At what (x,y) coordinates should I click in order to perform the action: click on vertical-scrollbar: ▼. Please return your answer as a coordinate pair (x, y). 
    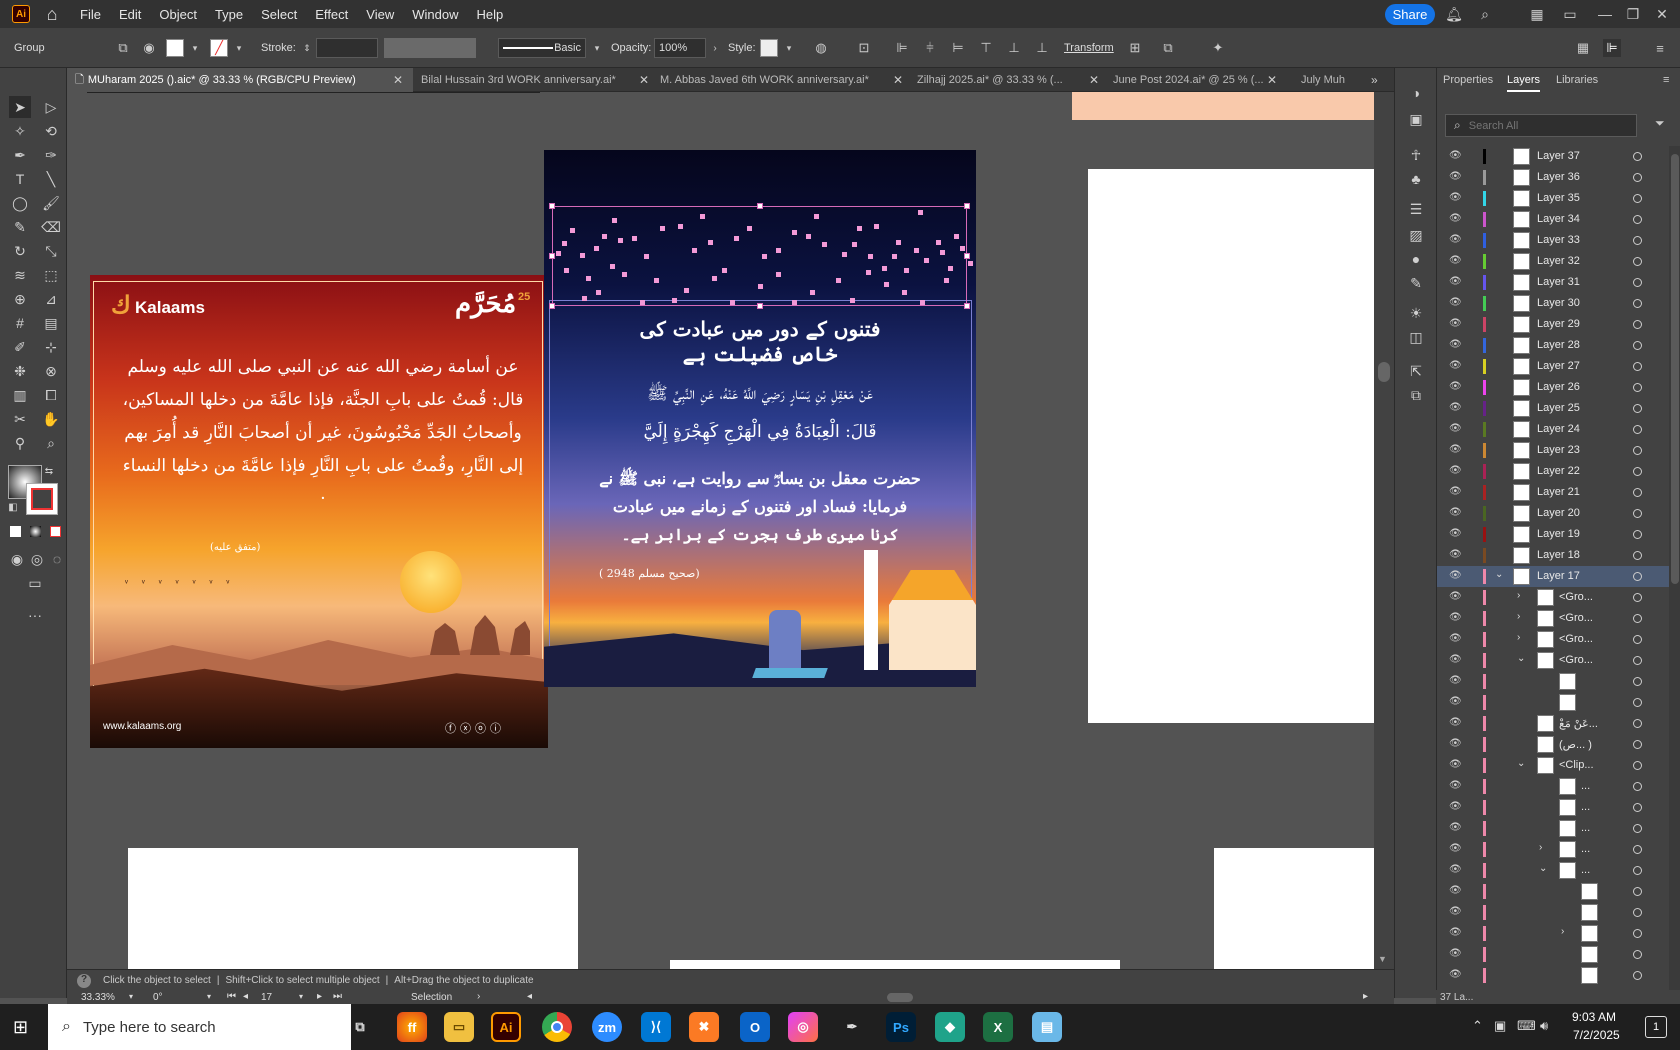
    Looking at the image, I should click on (1384, 530).